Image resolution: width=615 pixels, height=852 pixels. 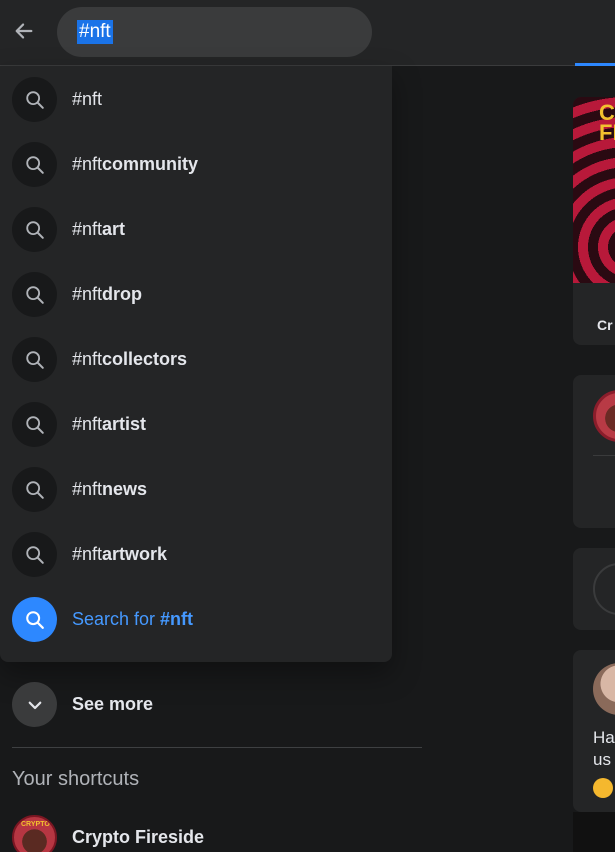 I want to click on active-tab-indicator, so click(x=595, y=64).